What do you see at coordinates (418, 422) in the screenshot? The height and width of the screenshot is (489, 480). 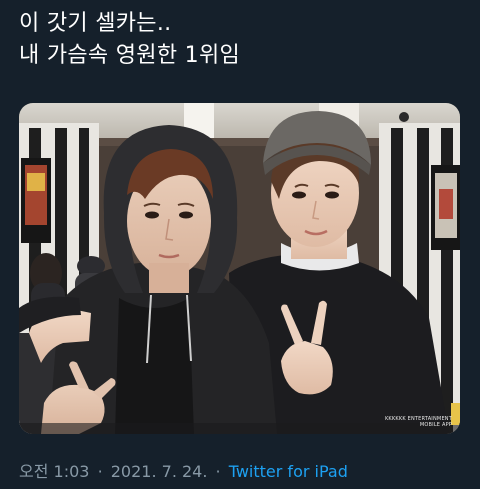 I see `photo-watermark: KKKKKK ENTERTAINMENT MOBILE APP` at bounding box center [418, 422].